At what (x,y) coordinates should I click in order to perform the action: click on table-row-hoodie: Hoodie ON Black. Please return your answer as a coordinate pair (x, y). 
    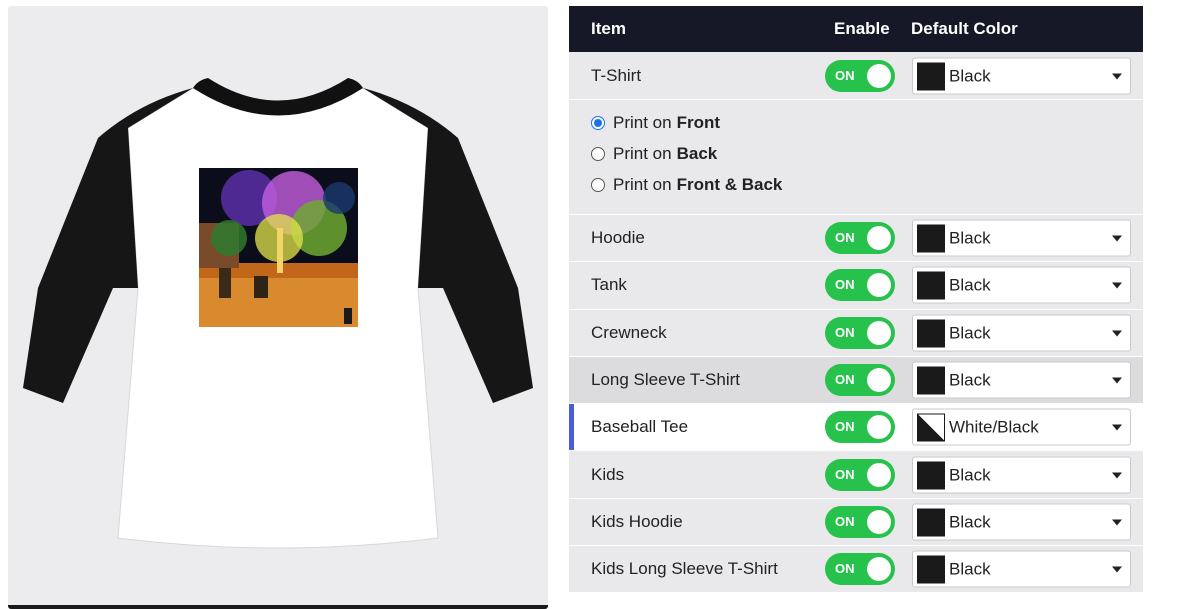
    Looking at the image, I should click on (856, 239).